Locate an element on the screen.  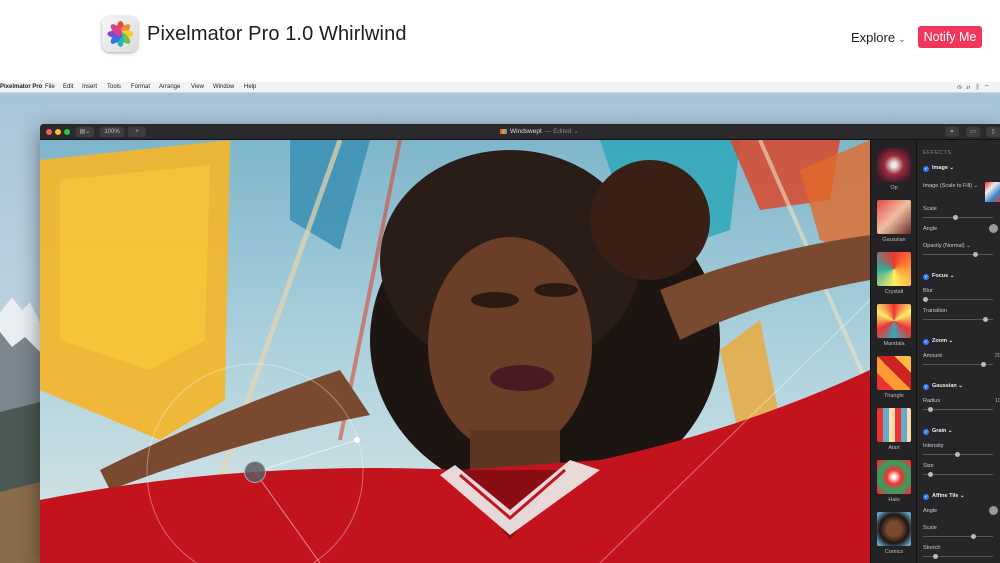
focus-center-handle is located at coordinates (255, 472).